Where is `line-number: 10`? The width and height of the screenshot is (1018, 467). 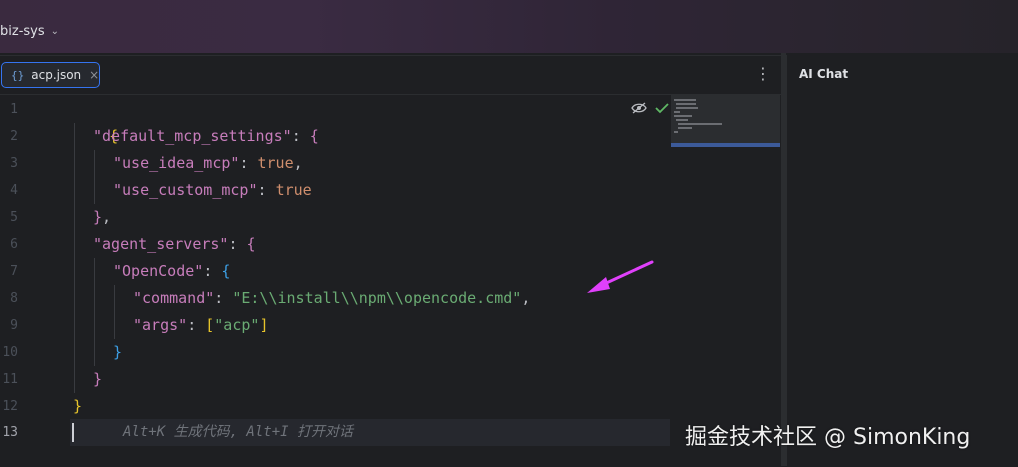 line-number: 10 is located at coordinates (10, 352).